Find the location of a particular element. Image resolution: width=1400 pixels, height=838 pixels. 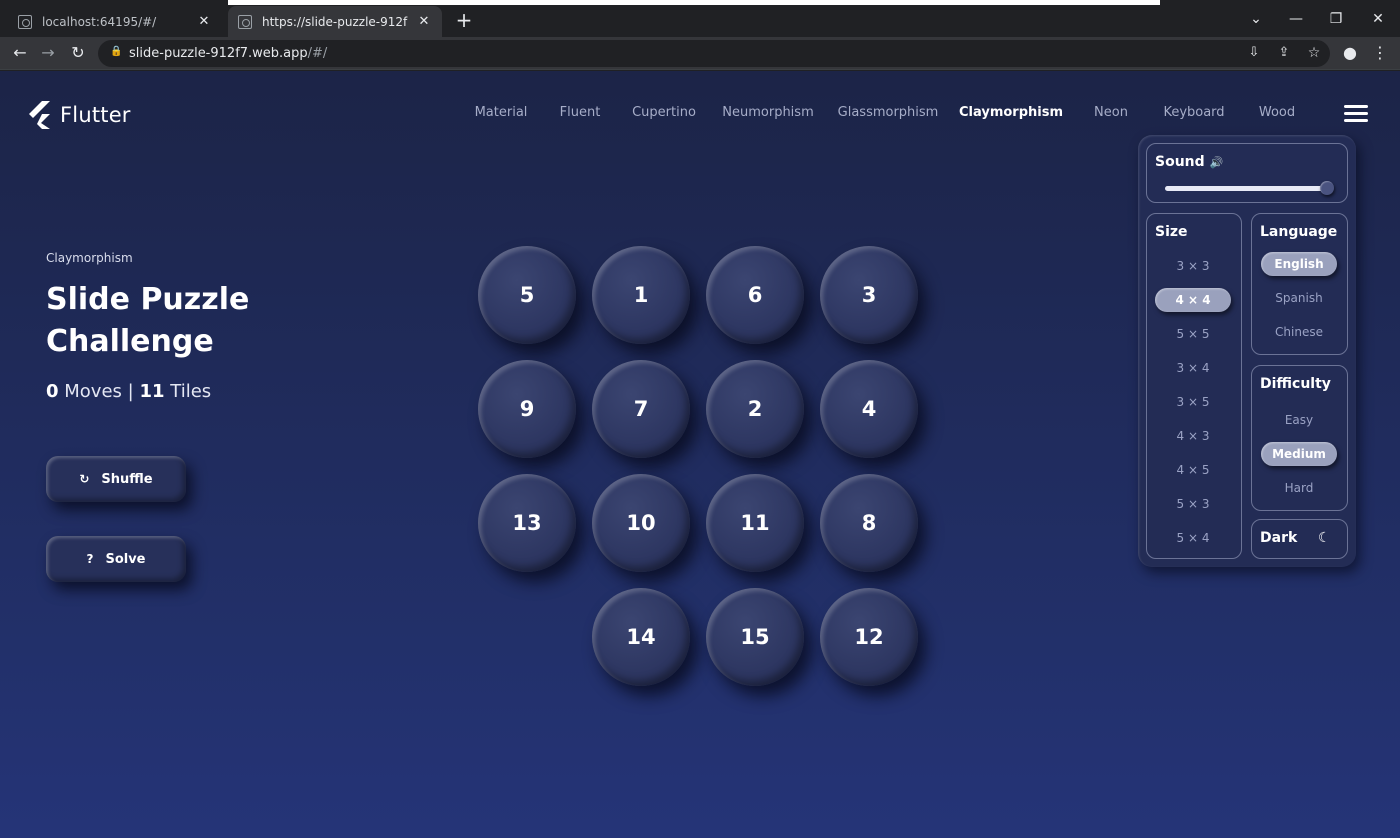

browser-tab-slide-puzzle: https://slide-puzzle-912f7.web.ap ✕ is located at coordinates (335, 21).